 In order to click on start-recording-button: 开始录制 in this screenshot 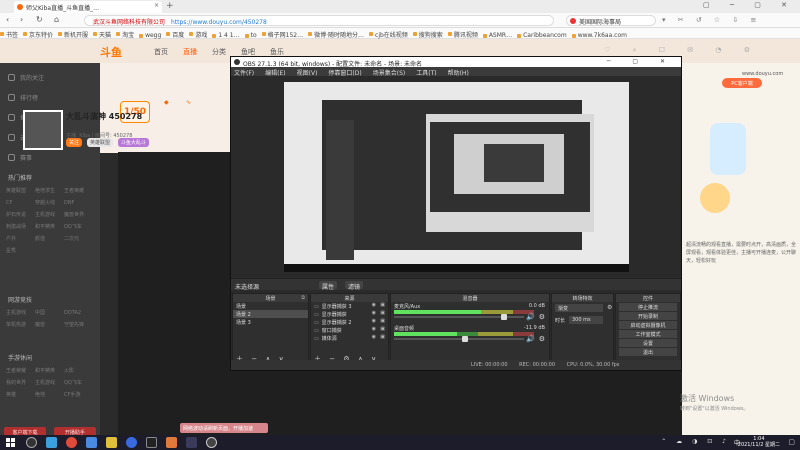, I will do `click(648, 316)`.